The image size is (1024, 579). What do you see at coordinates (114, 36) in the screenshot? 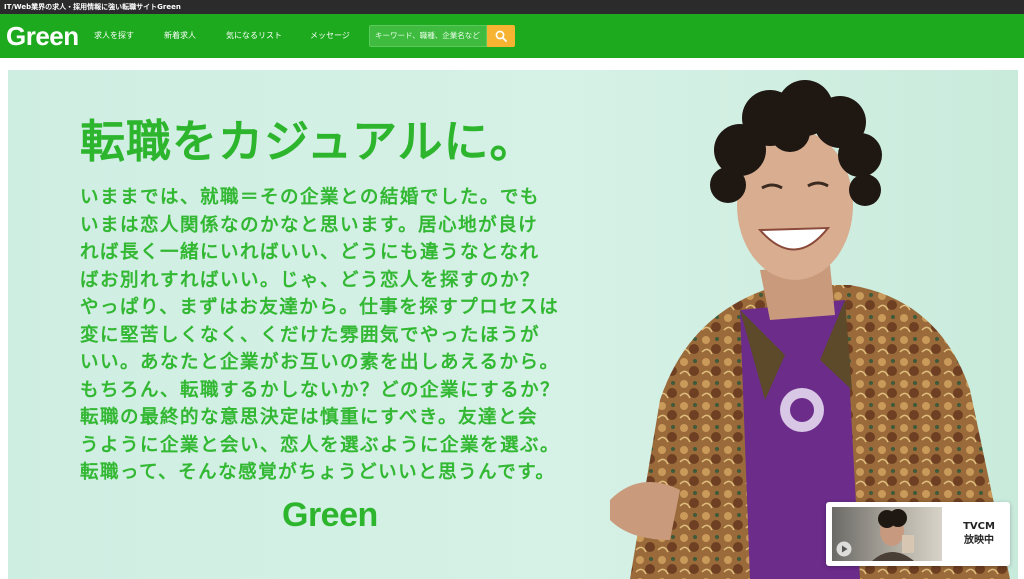
I see `nav-item-job-search: 求人を探す` at bounding box center [114, 36].